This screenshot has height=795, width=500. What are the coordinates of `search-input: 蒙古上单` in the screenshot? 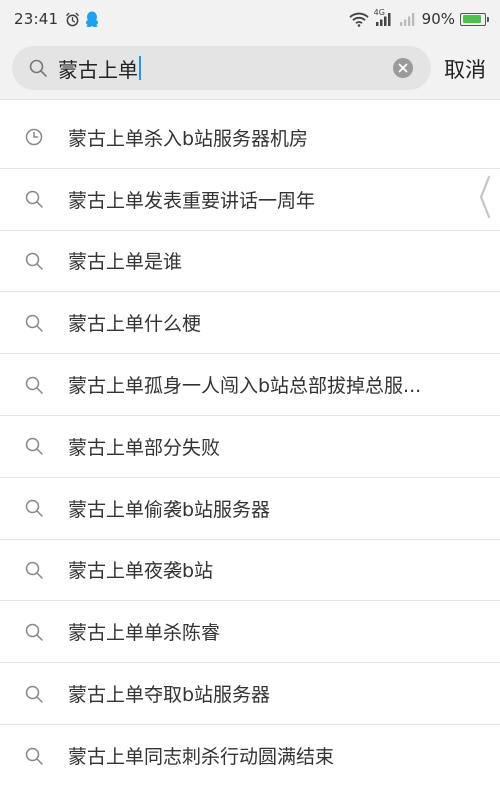 It's located at (99, 68).